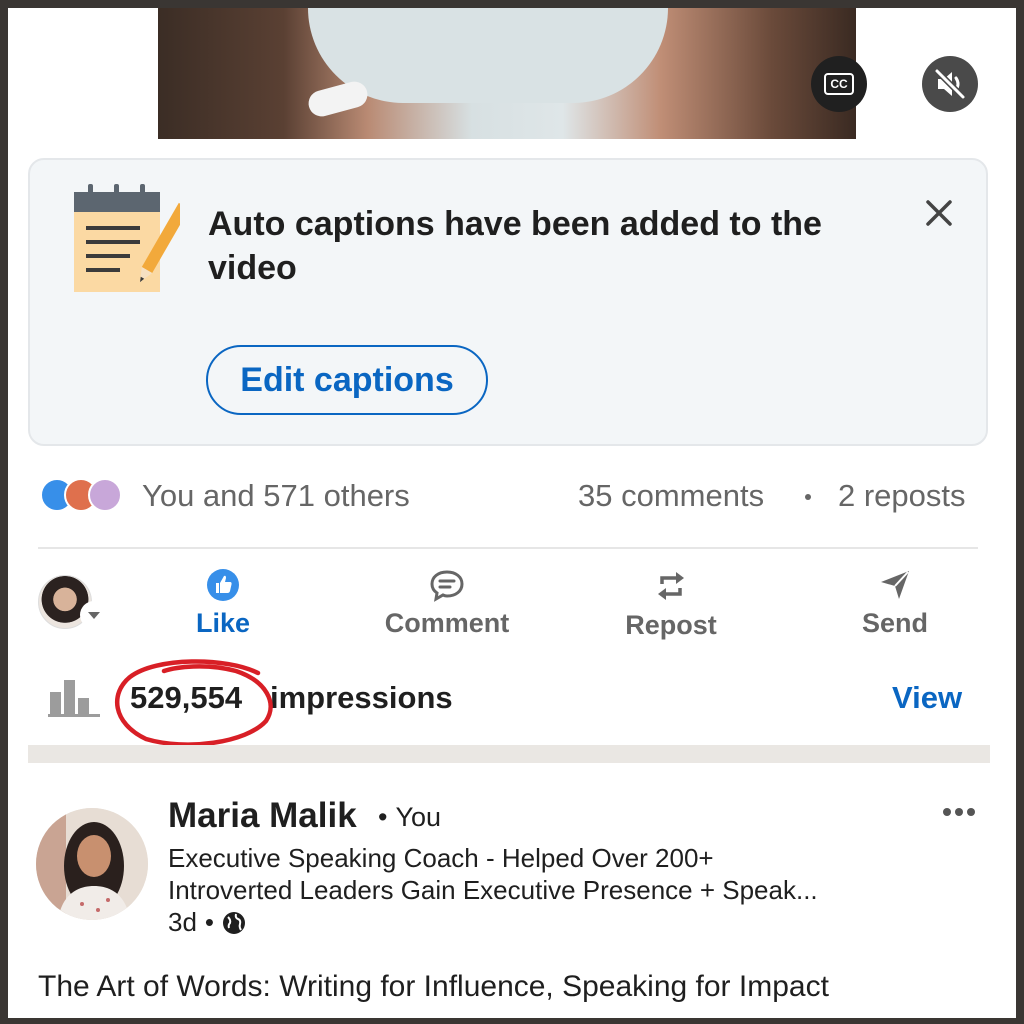  I want to click on view-analytics-link: View, so click(927, 698).